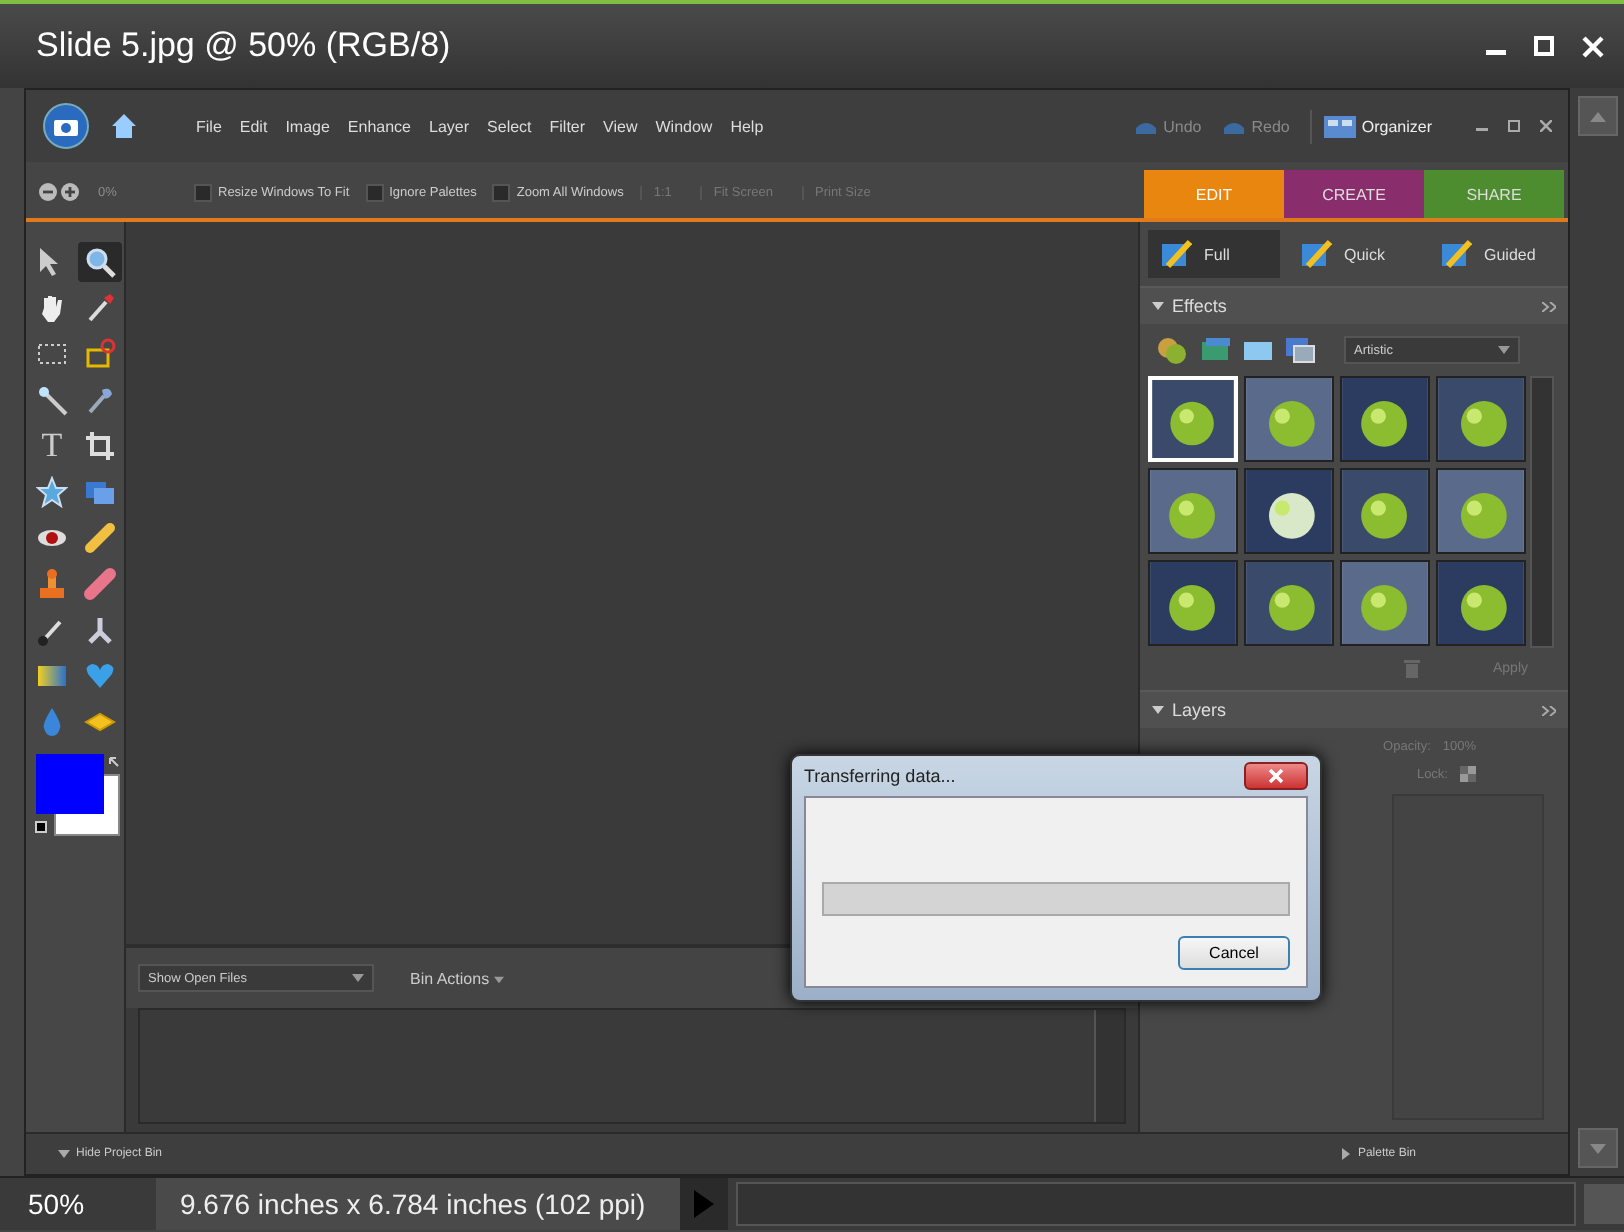 The width and height of the screenshot is (1624, 1232). Describe the element at coordinates (60, 192) in the screenshot. I see `zoom-buttons-icon` at that location.